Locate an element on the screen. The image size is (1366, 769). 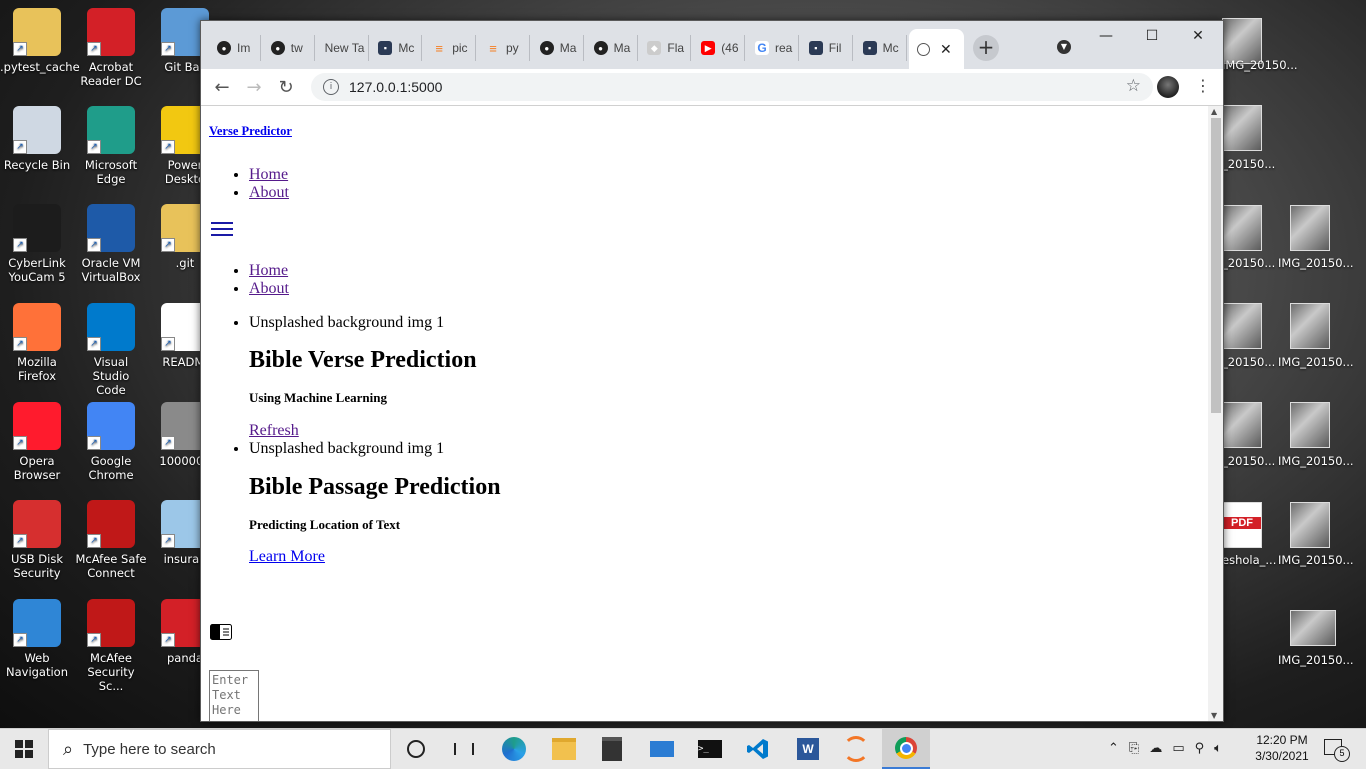
desktop-shortcut: ↗ Microsoft Edge is located at coordinates (111, 146).